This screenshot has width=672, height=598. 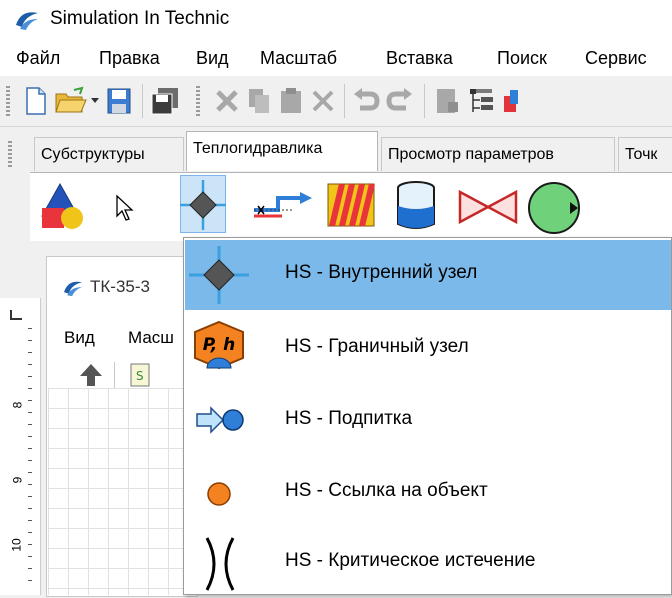 I want to click on copy-icon, so click(x=259, y=101).